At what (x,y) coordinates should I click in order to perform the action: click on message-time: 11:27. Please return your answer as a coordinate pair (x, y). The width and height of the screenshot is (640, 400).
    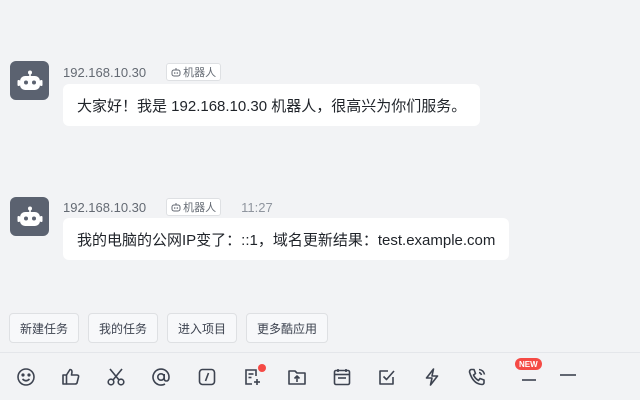
    Looking at the image, I should click on (257, 207).